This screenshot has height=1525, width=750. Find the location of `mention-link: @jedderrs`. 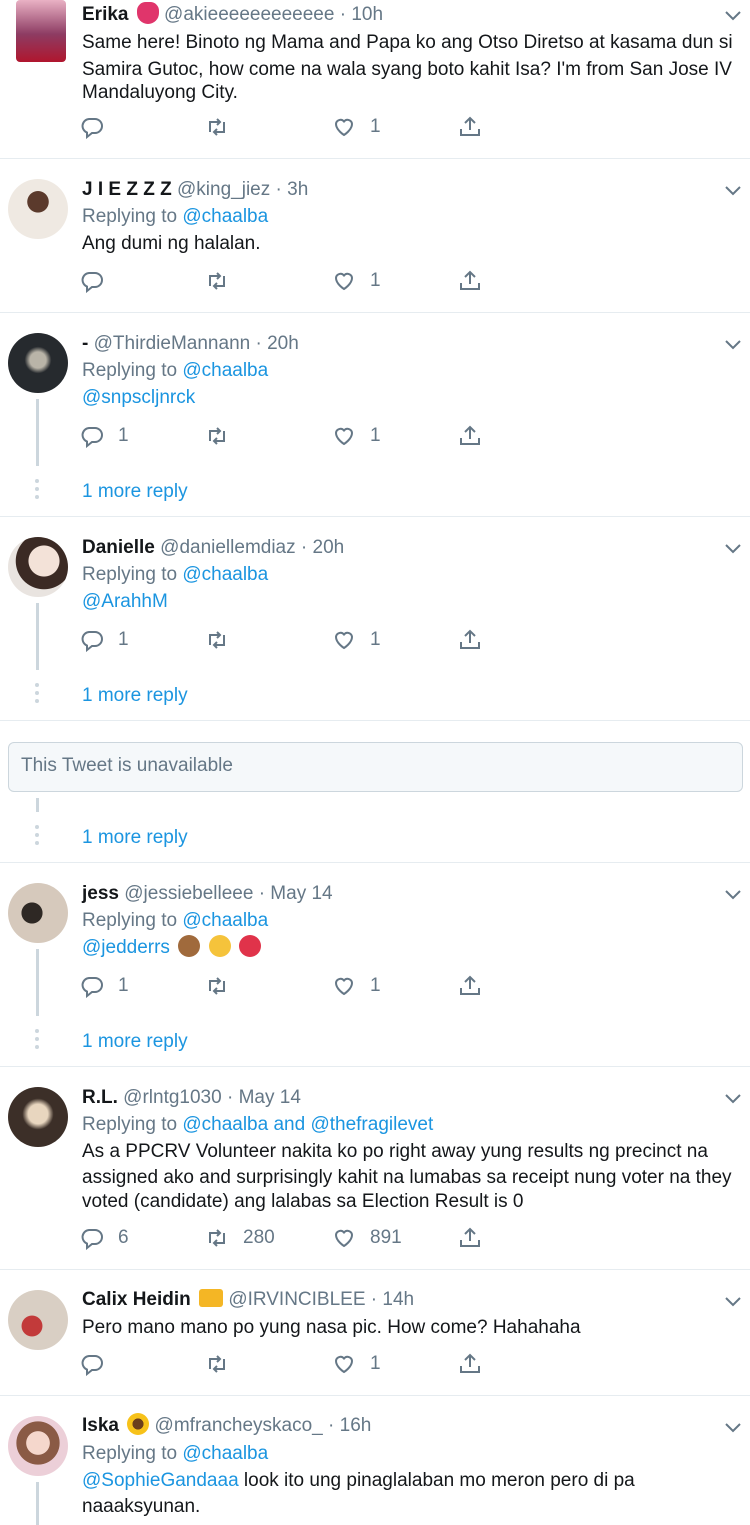

mention-link: @jedderrs is located at coordinates (126, 947).